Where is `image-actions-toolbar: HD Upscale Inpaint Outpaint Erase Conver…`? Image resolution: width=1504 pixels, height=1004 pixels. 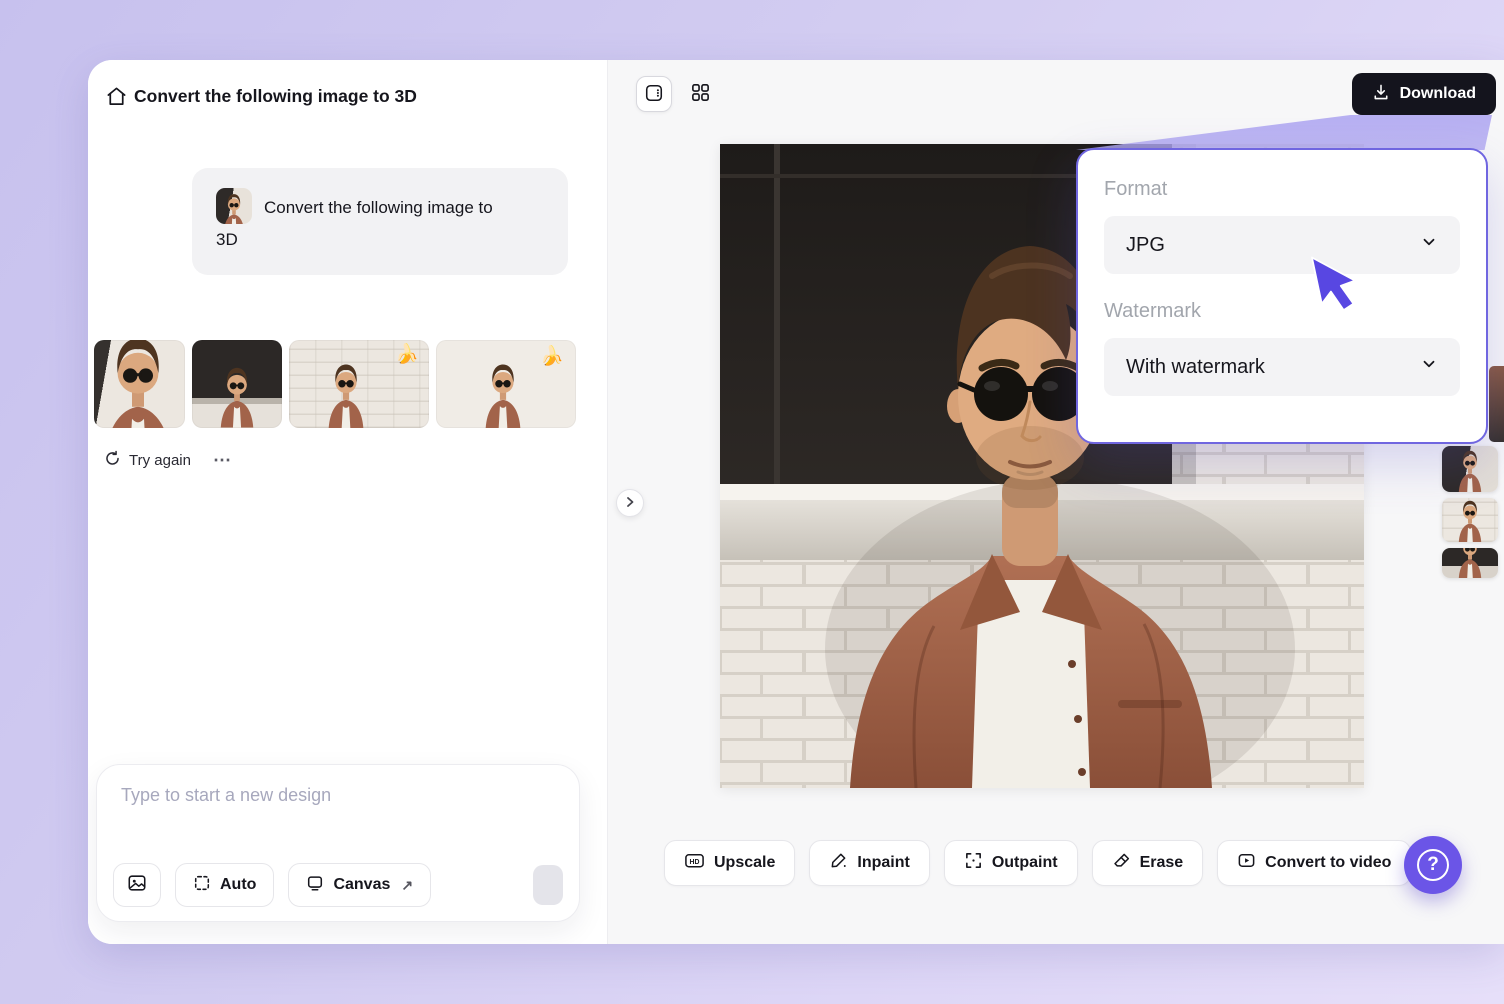
image-actions-toolbar: HD Upscale Inpaint Outpaint Erase Conver… is located at coordinates (1038, 863).